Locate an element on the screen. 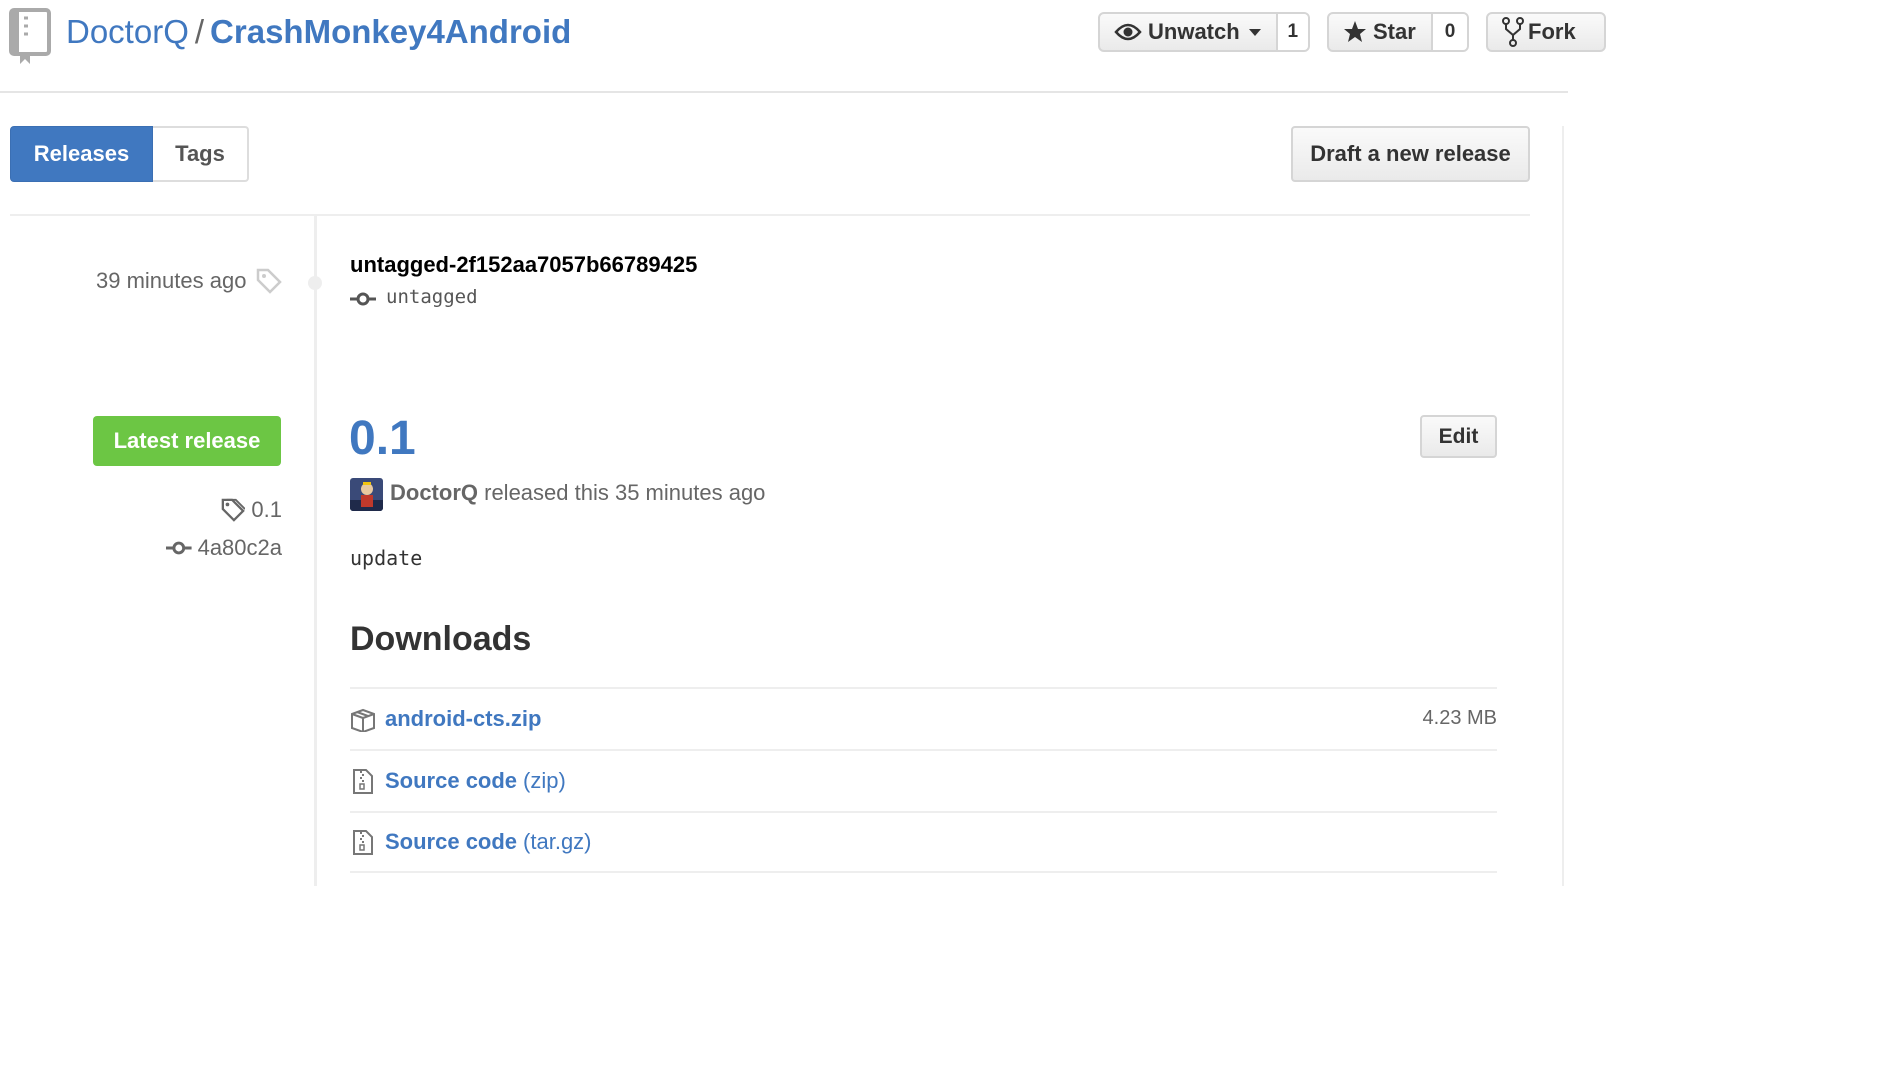  watchers-count: 1 is located at coordinates (1291, 32).